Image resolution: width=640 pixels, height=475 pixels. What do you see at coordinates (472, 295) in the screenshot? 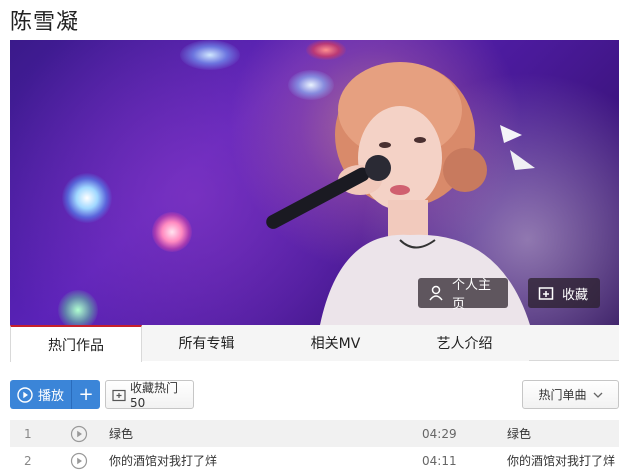
I see `artist-home-label: 个人主页` at bounding box center [472, 295].